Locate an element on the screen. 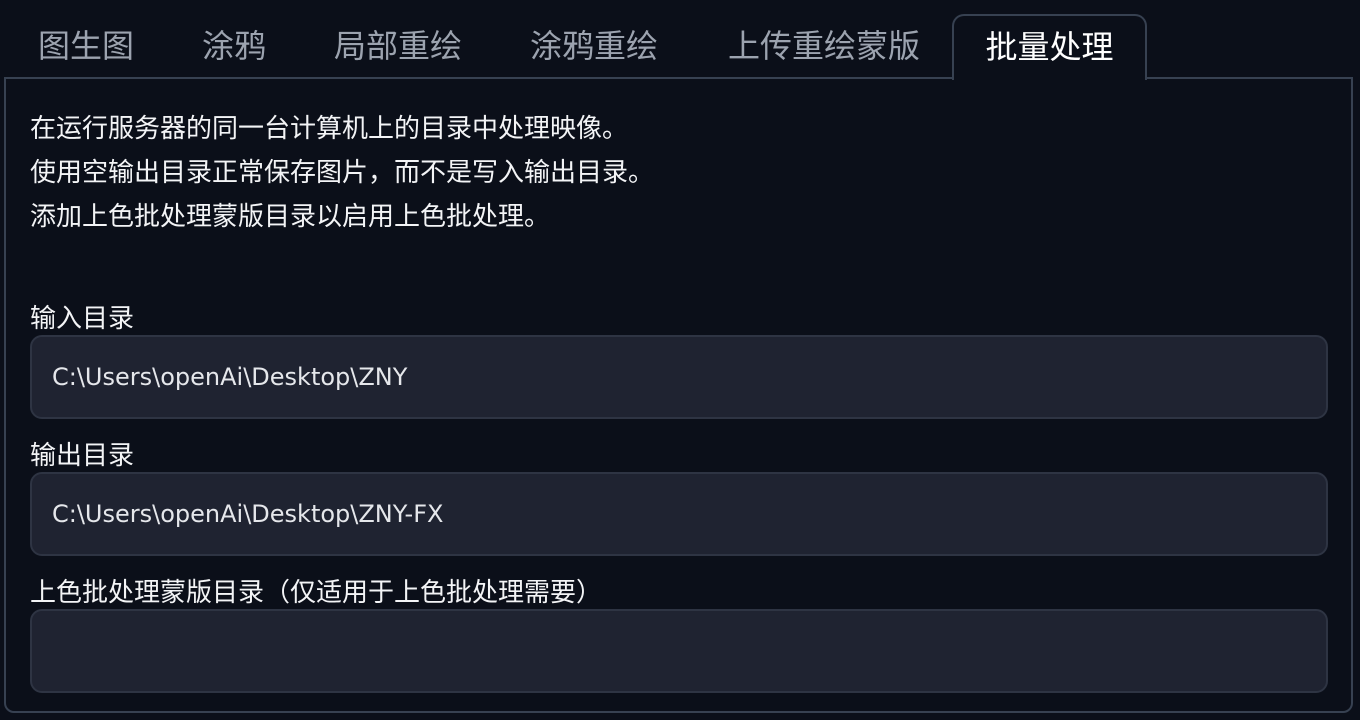  description-line-3: 添加上色批处理蒙版目录以启用上色批处理。 is located at coordinates (290, 217).